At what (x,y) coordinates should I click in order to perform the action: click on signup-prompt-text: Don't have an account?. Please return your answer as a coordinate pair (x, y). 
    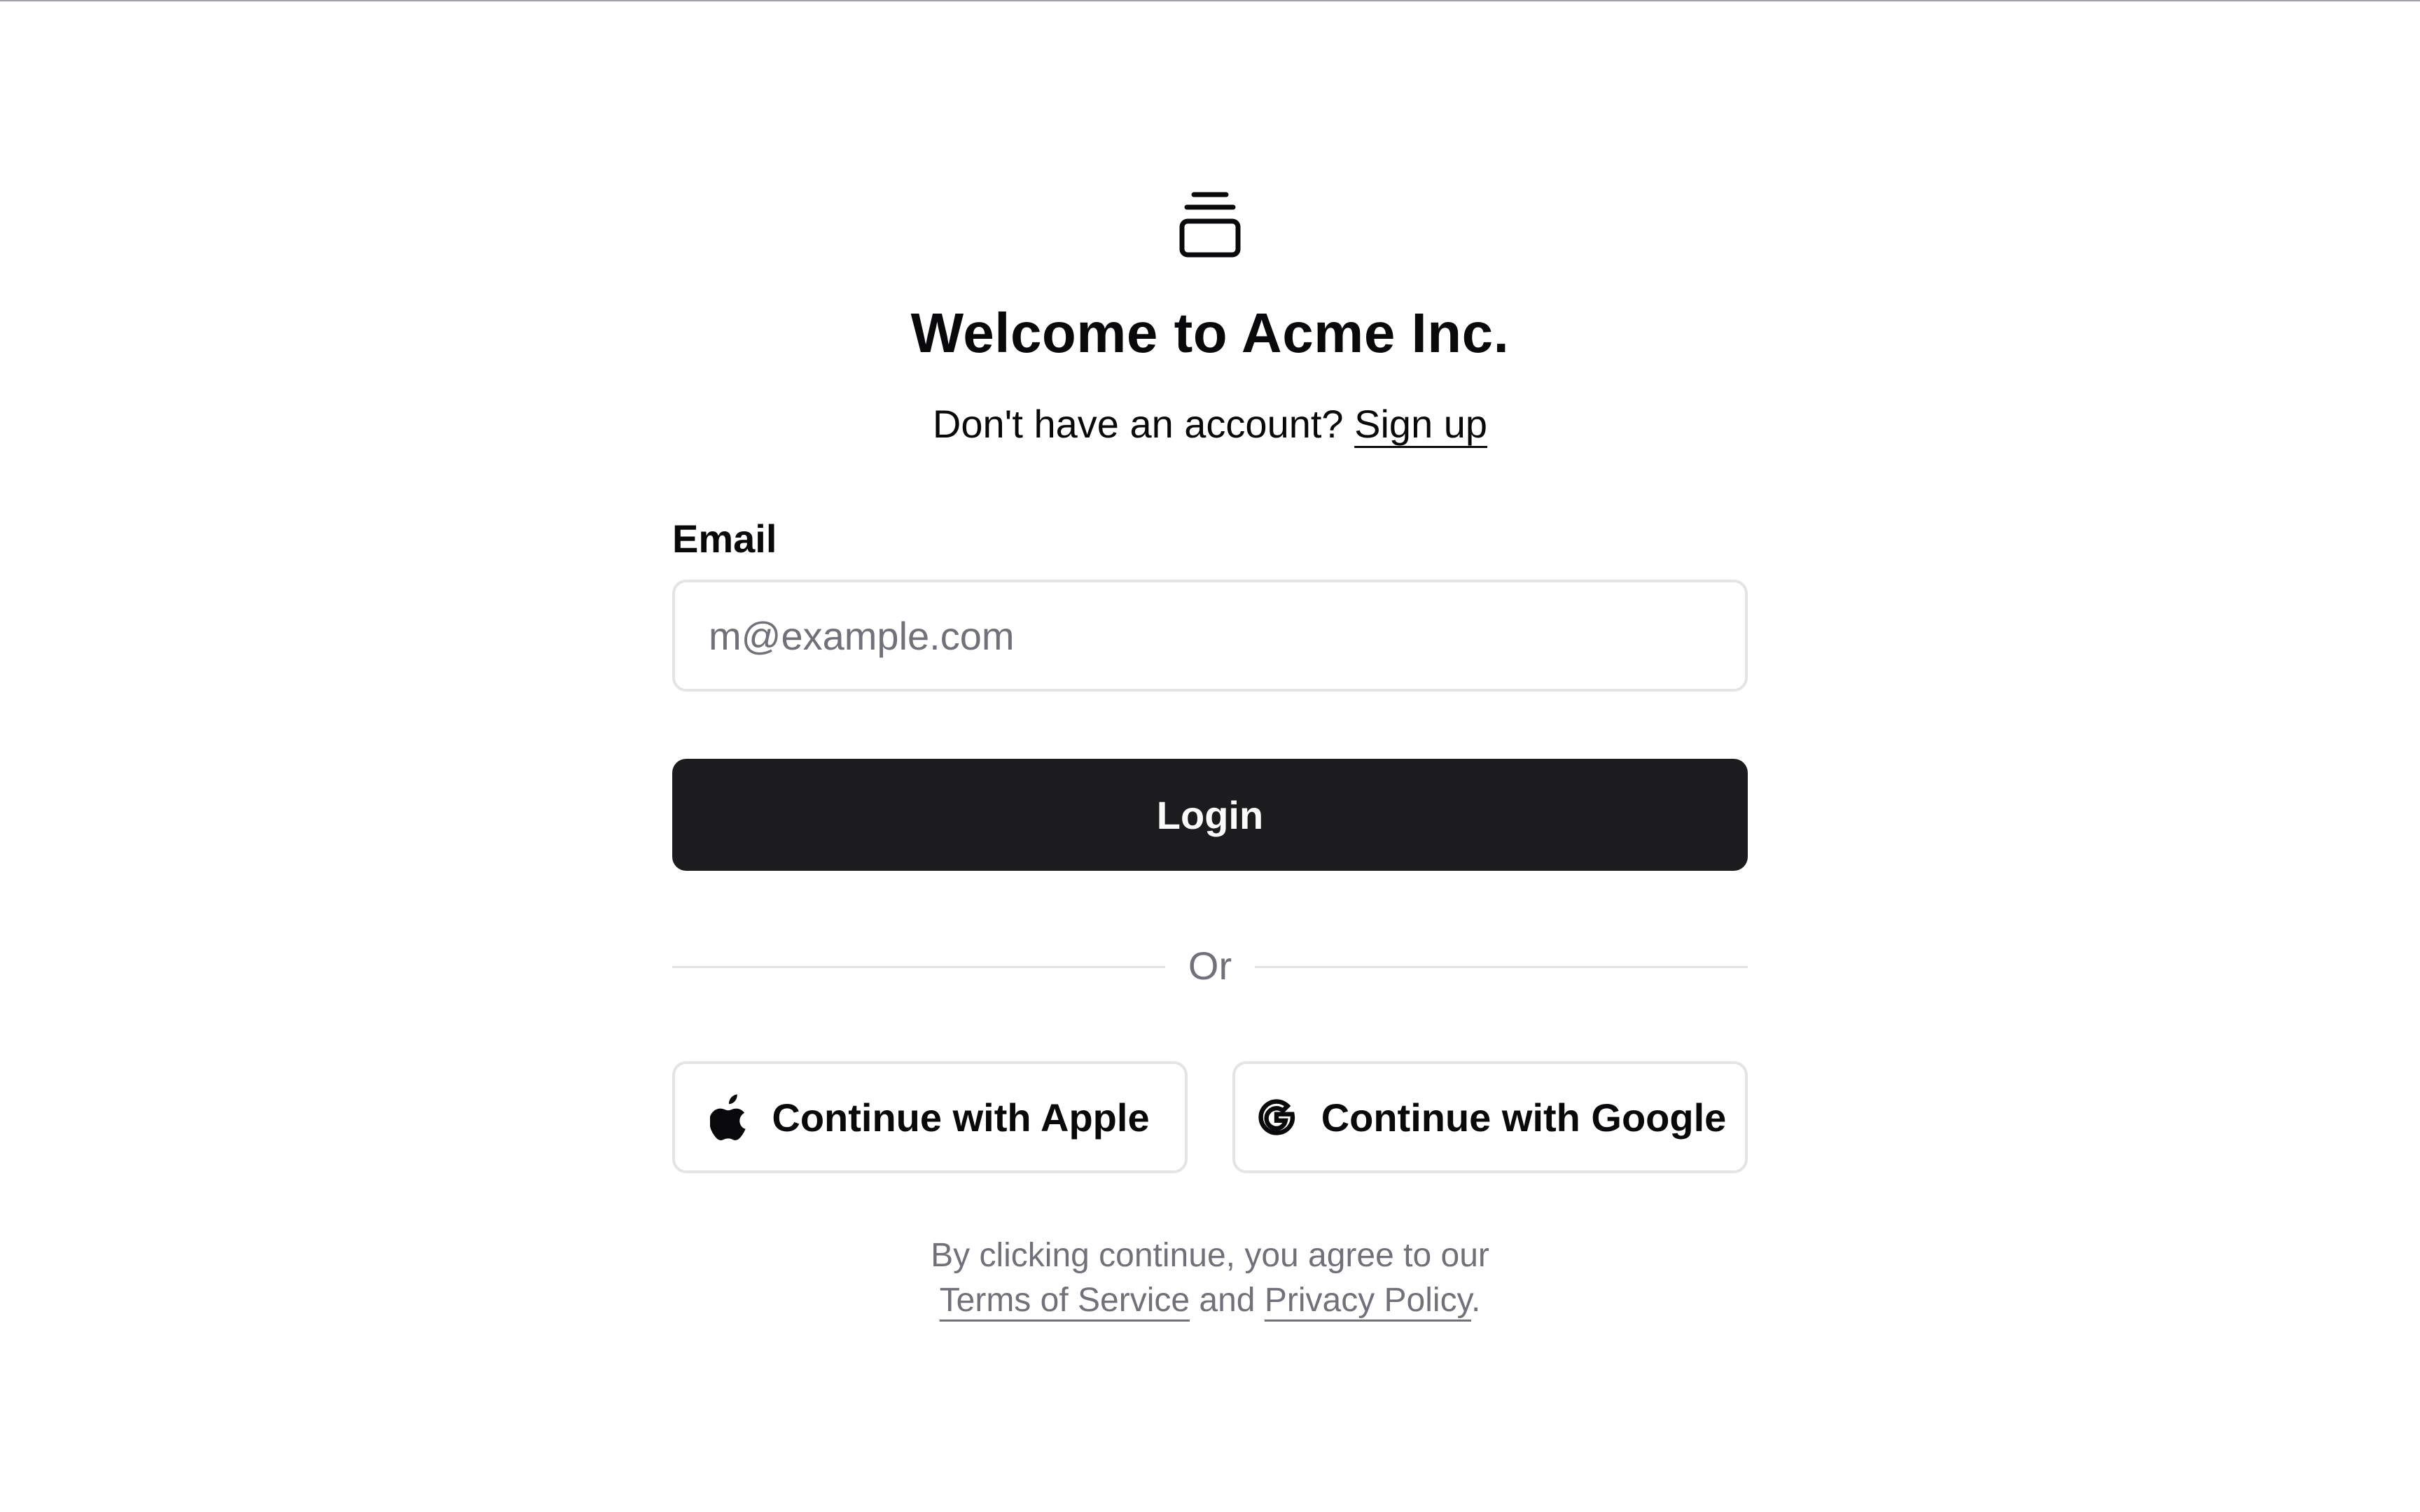
    Looking at the image, I should click on (1138, 424).